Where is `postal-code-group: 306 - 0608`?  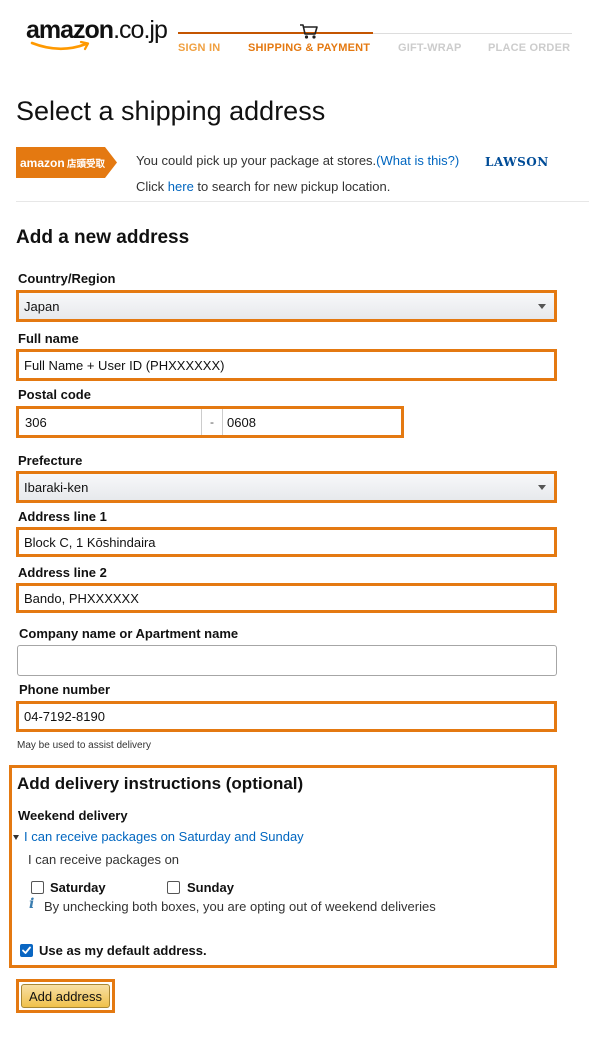 postal-code-group: 306 - 0608 is located at coordinates (210, 422).